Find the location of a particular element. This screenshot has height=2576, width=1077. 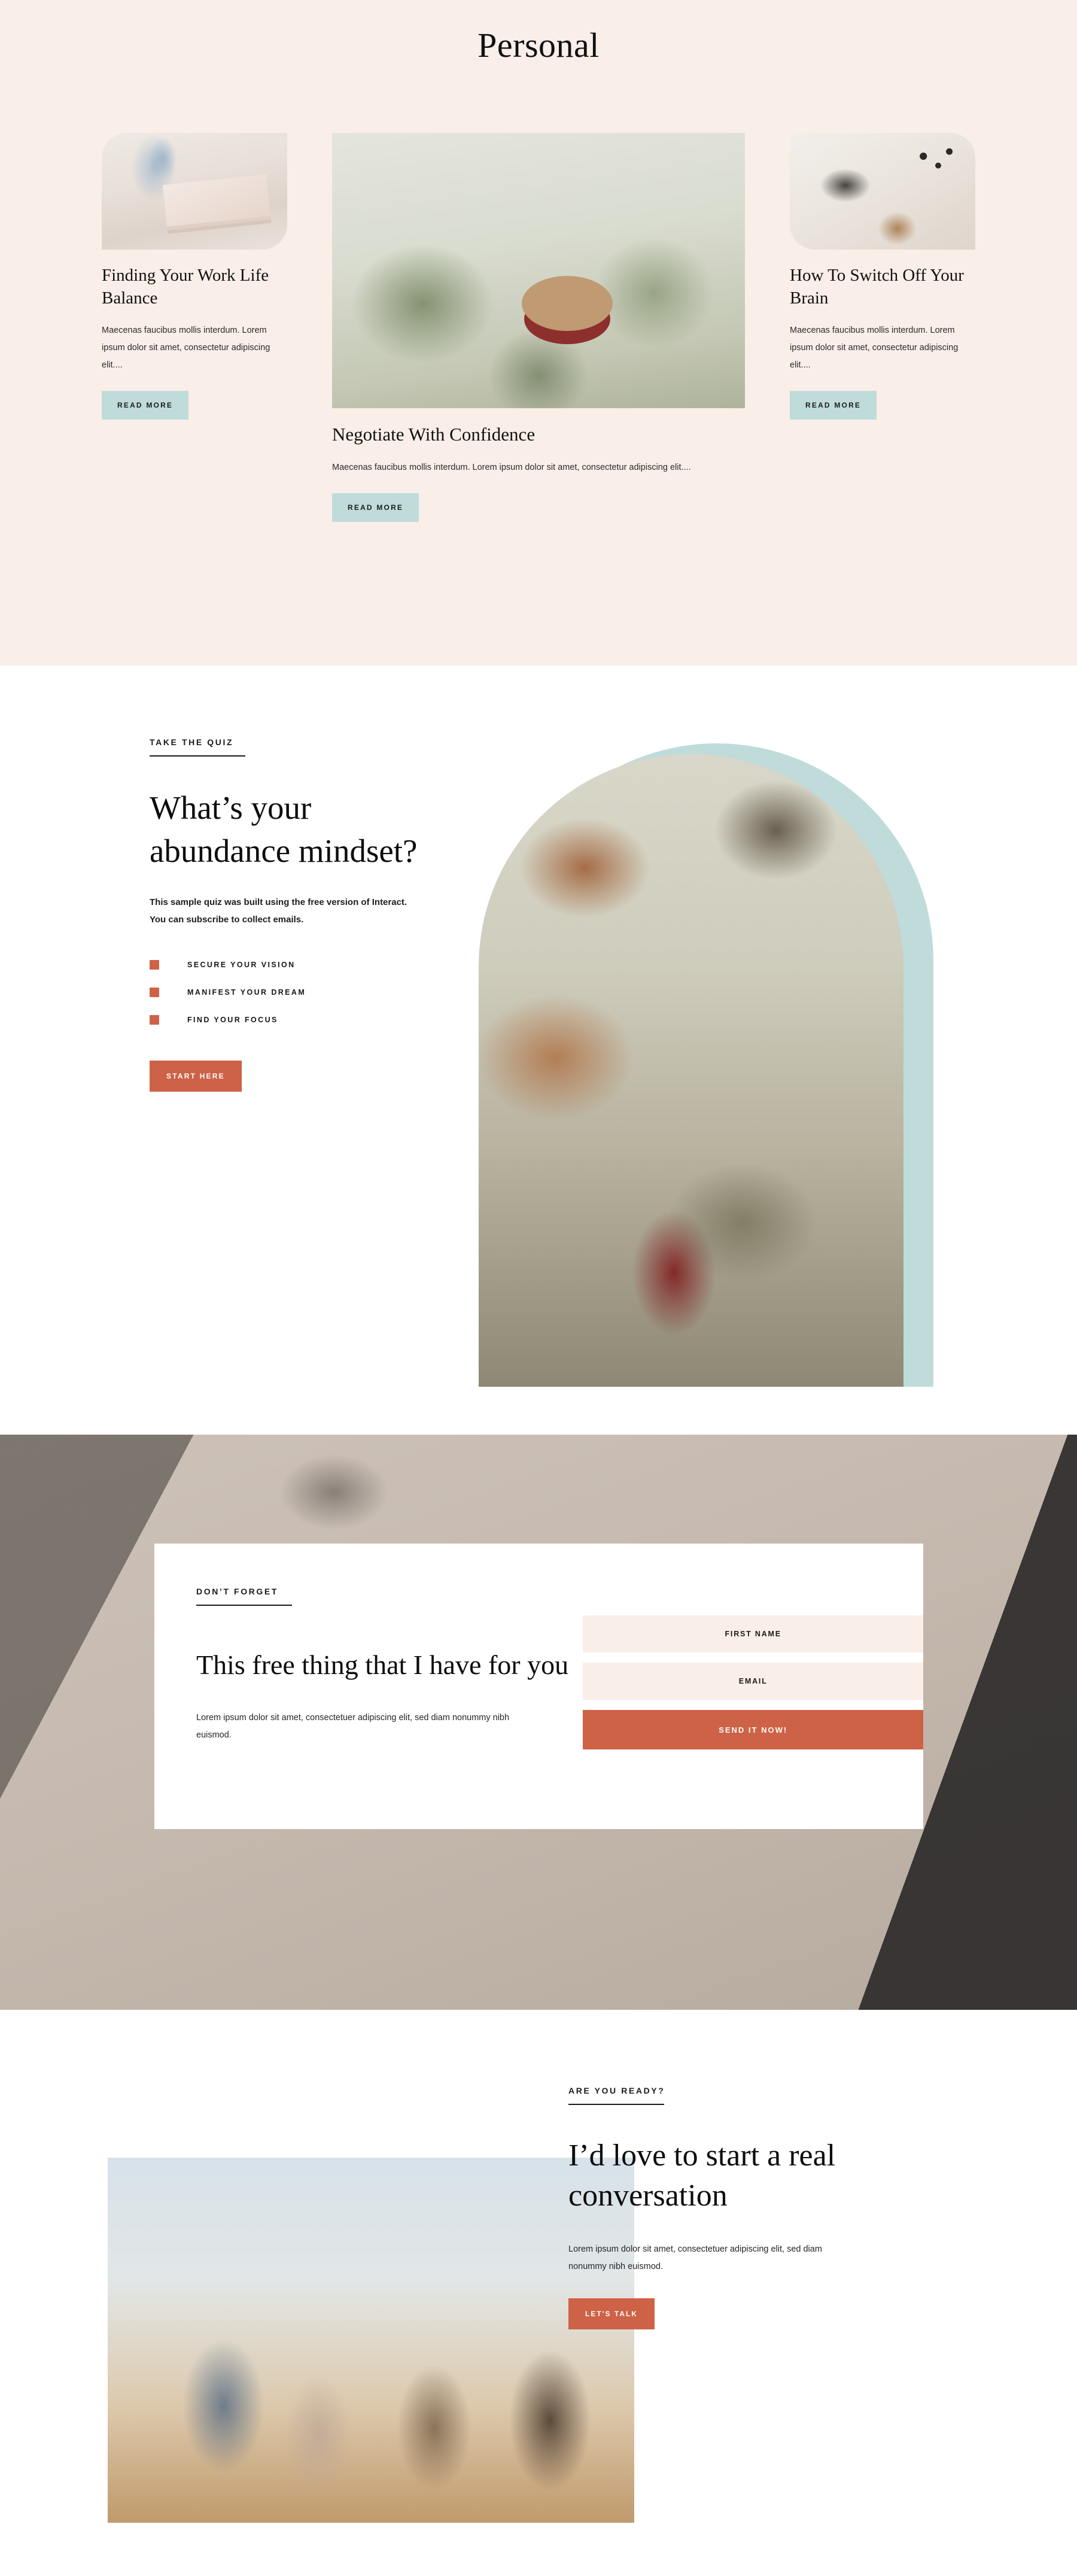

list-item-label: MANIFEST YOUR DREAM is located at coordinates (247, 992).